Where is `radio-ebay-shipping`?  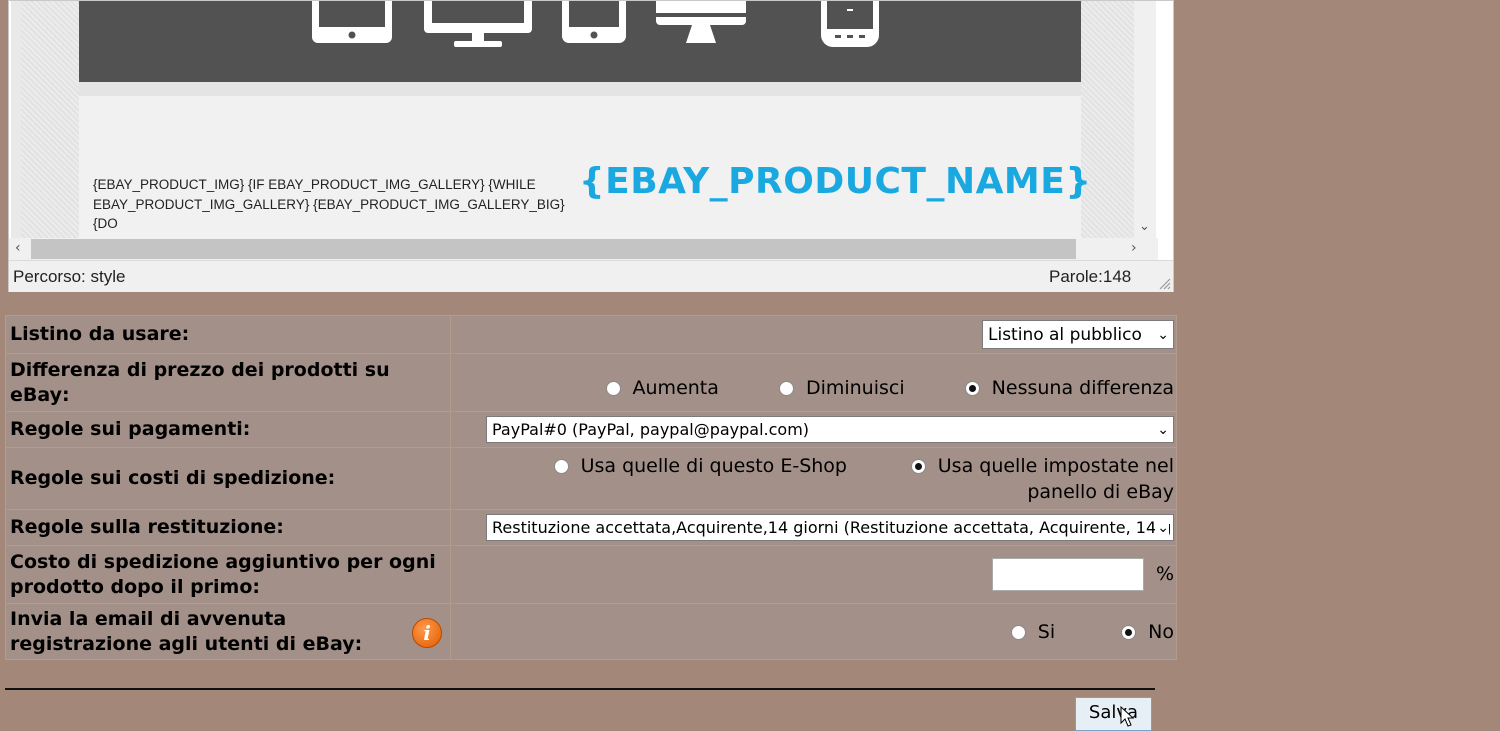 radio-ebay-shipping is located at coordinates (918, 466).